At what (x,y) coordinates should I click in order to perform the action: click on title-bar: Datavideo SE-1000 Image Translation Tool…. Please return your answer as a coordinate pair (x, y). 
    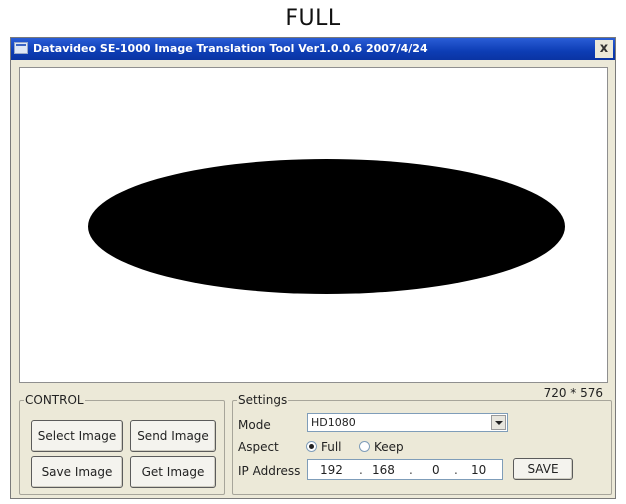
    Looking at the image, I should click on (313, 49).